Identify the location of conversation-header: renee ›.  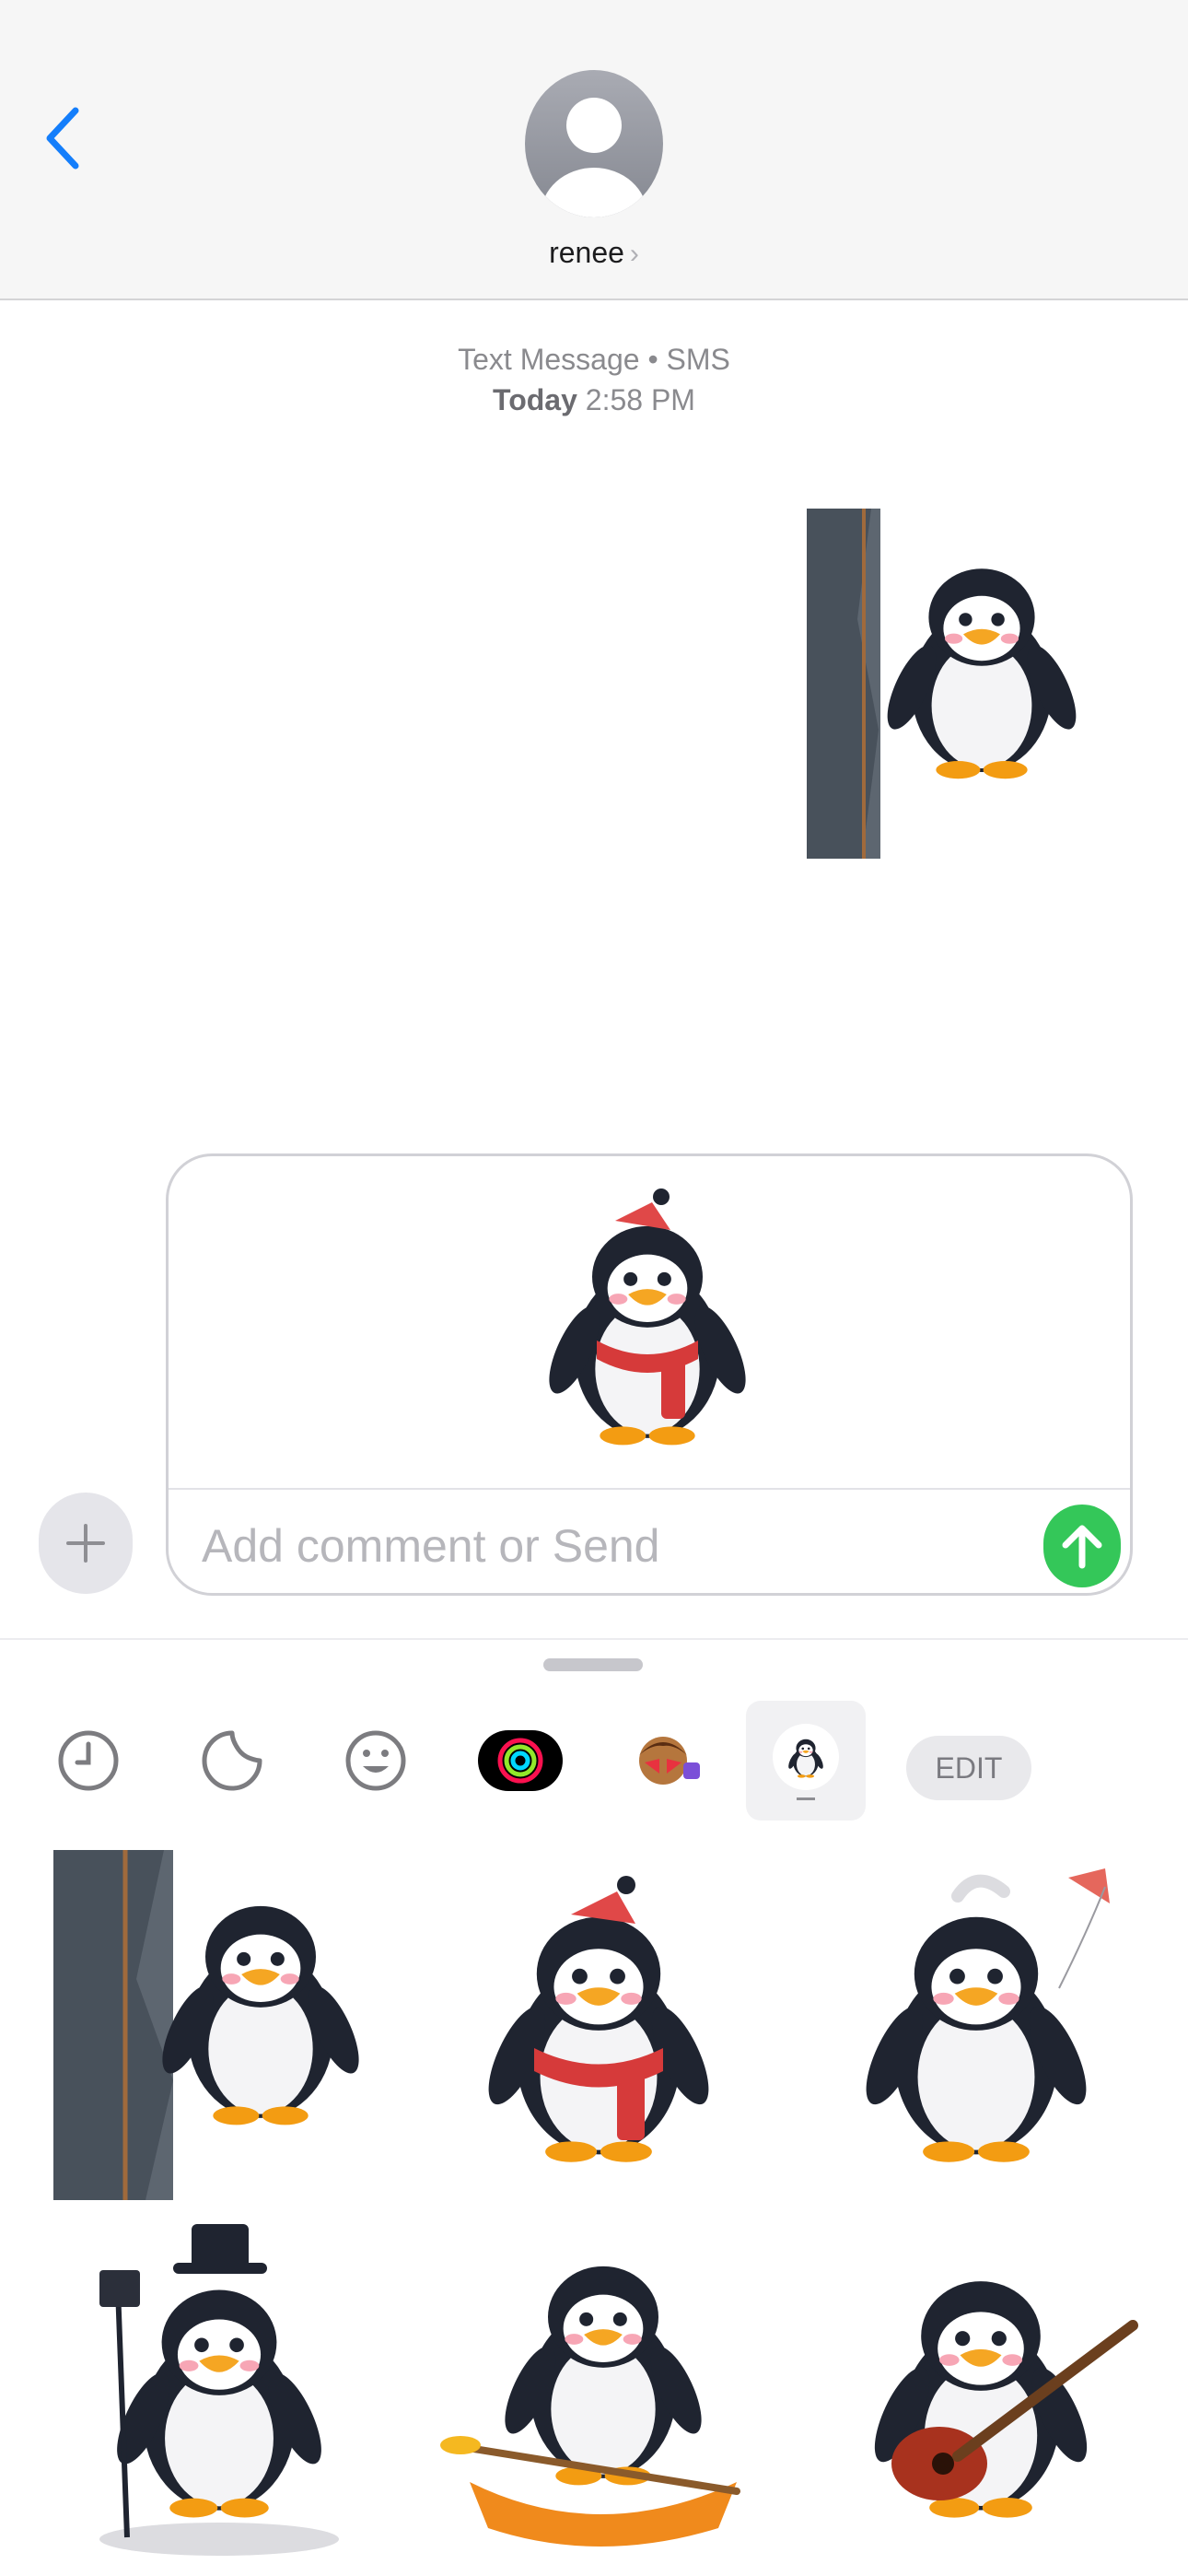
(594, 150).